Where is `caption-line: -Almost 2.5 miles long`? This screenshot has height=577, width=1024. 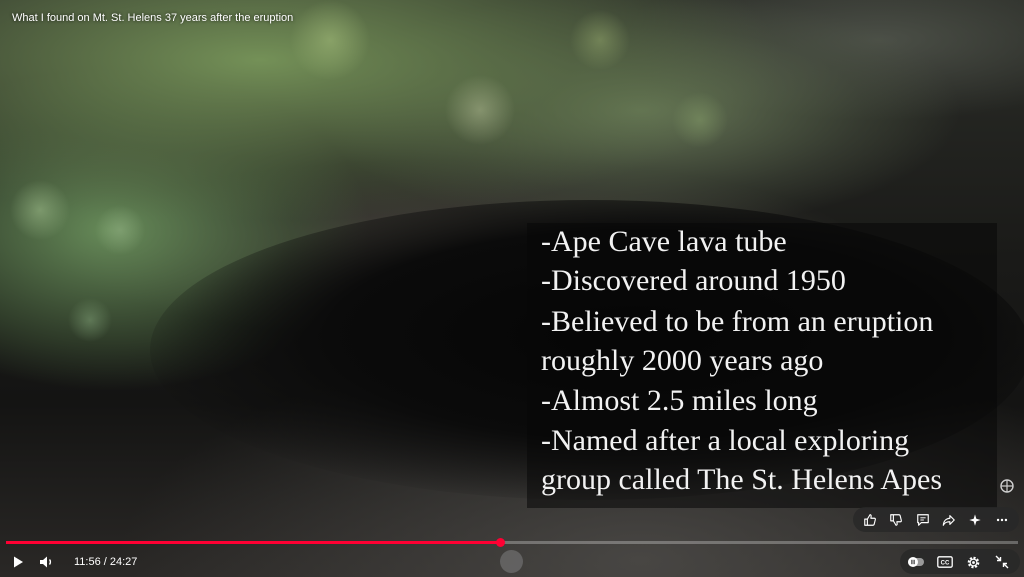 caption-line: -Almost 2.5 miles long is located at coordinates (679, 400).